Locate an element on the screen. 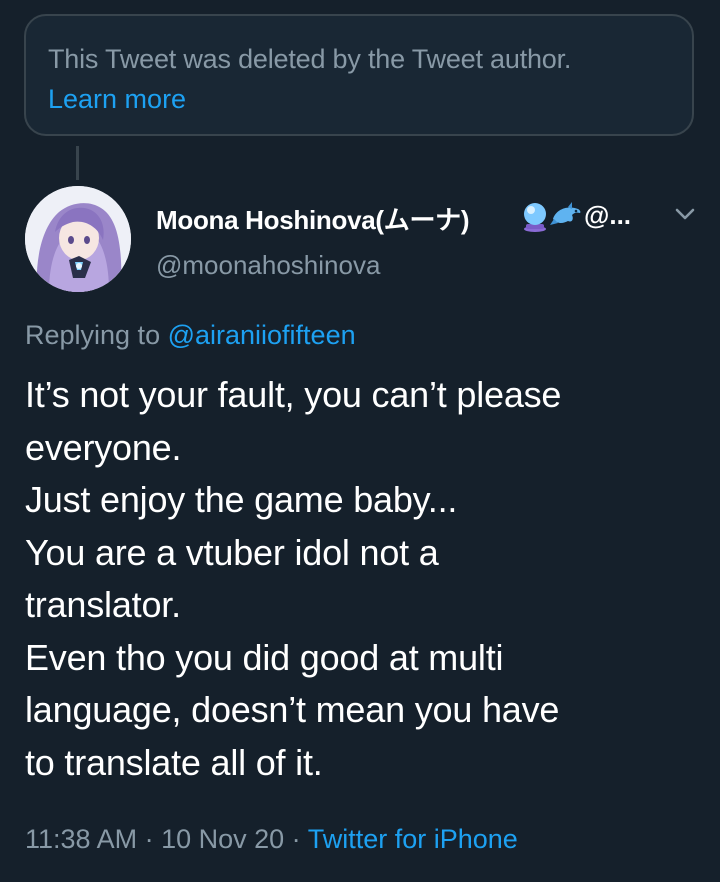 The height and width of the screenshot is (882, 720). avatar-illustration is located at coordinates (78, 239).